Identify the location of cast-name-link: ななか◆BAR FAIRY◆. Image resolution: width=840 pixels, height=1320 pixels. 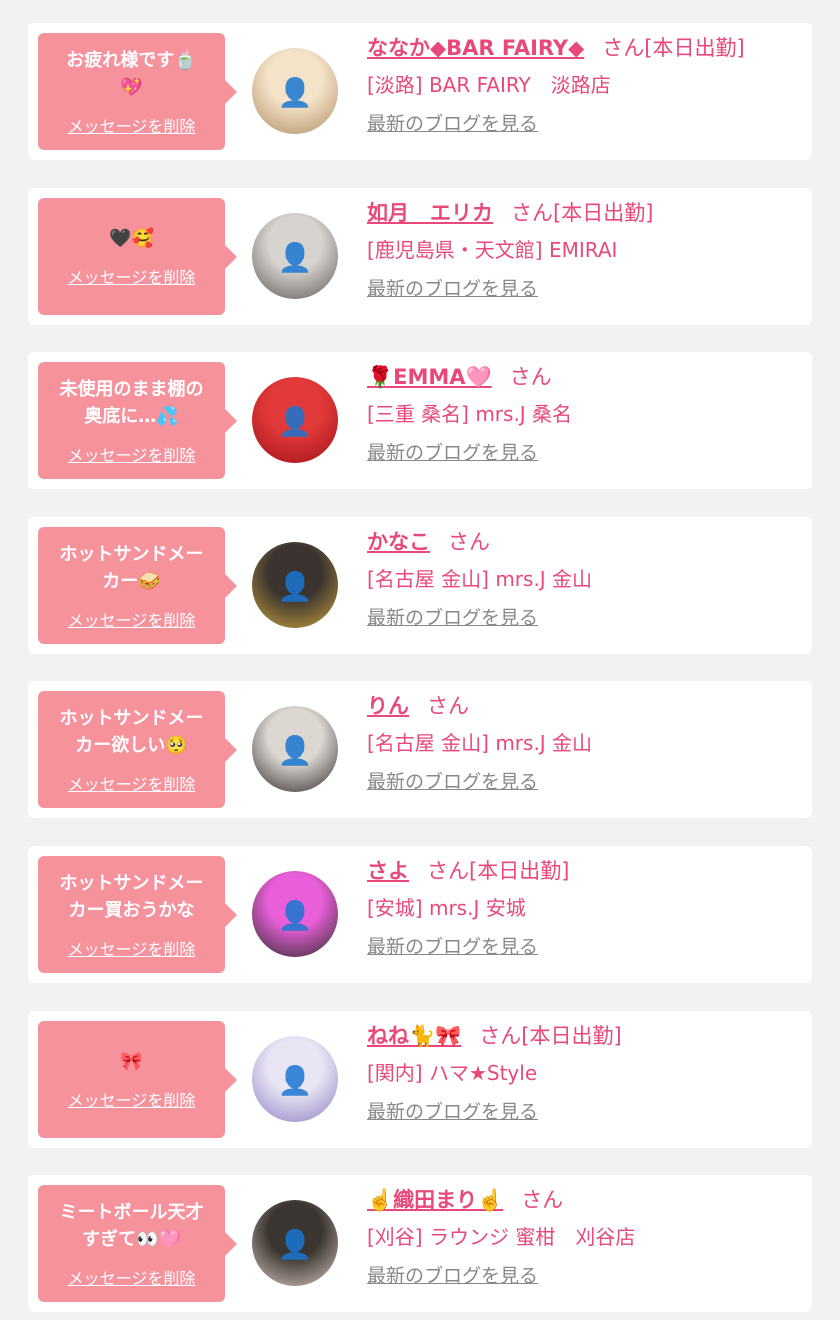
(475, 48).